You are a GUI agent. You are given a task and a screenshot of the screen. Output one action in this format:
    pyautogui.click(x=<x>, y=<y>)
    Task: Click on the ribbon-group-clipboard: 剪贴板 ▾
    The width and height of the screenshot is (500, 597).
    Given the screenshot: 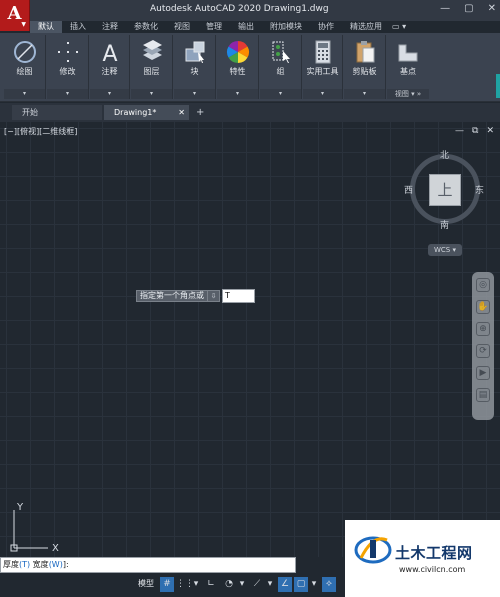 What is the action you would take?
    pyautogui.click(x=365, y=67)
    